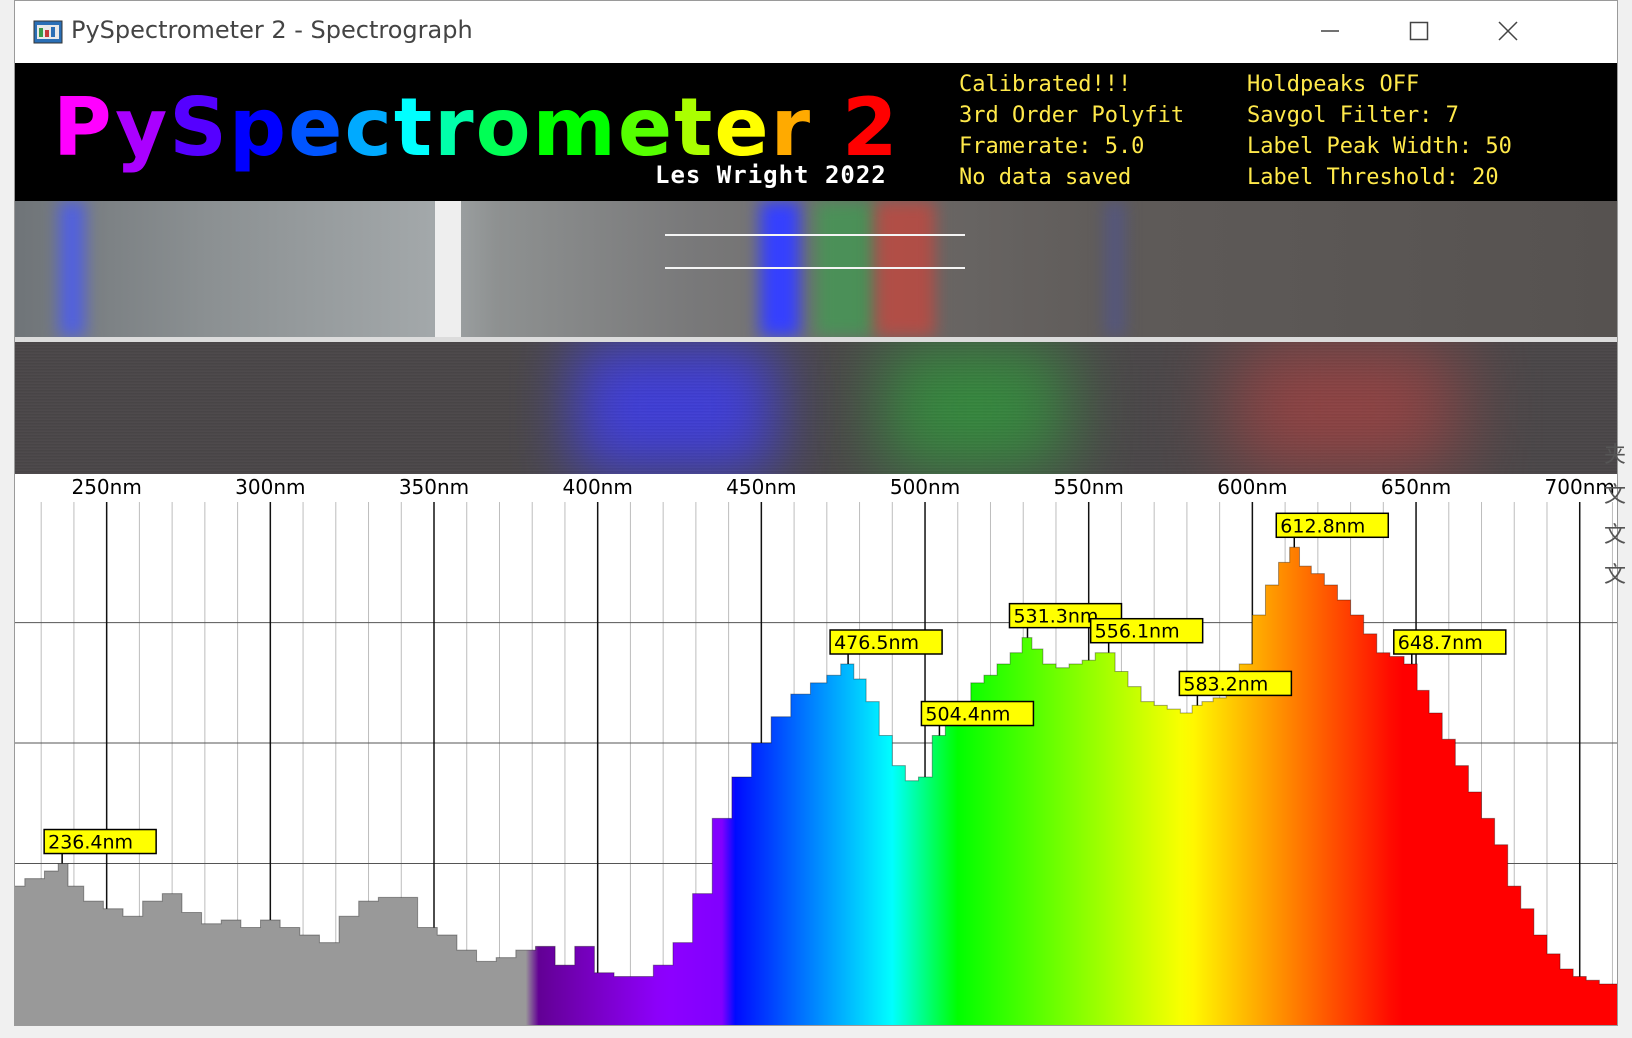 Image resolution: width=1632 pixels, height=1038 pixels. What do you see at coordinates (925, 487) in the screenshot?
I see `x-tick-label: 500nm` at bounding box center [925, 487].